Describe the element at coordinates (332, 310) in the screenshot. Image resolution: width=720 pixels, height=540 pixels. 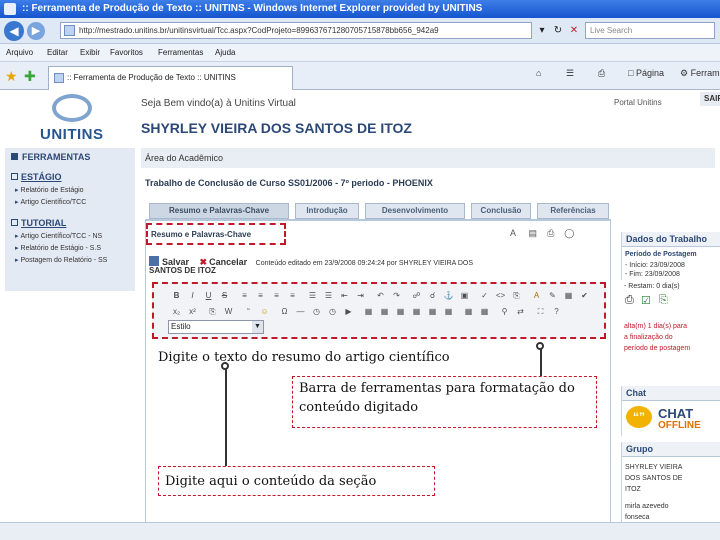
I see `time-icon: ◷` at that location.